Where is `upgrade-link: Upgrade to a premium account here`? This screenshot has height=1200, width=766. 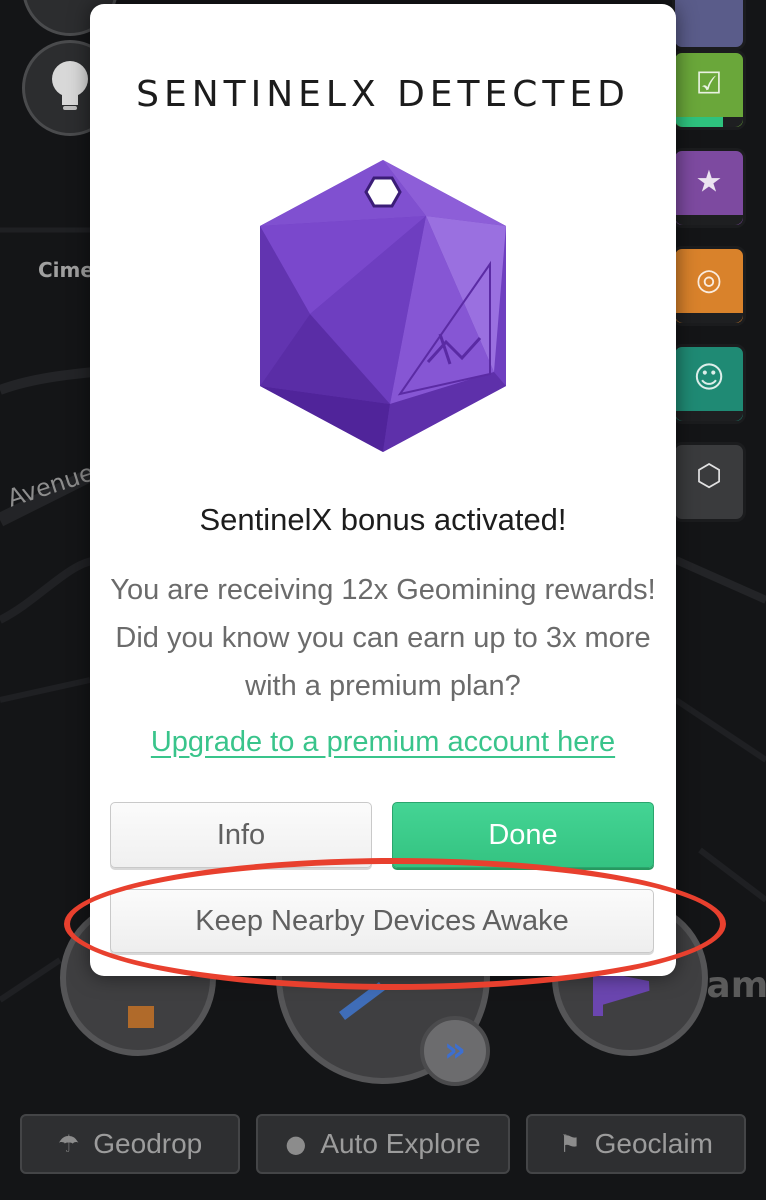 upgrade-link: Upgrade to a premium account here is located at coordinates (383, 742).